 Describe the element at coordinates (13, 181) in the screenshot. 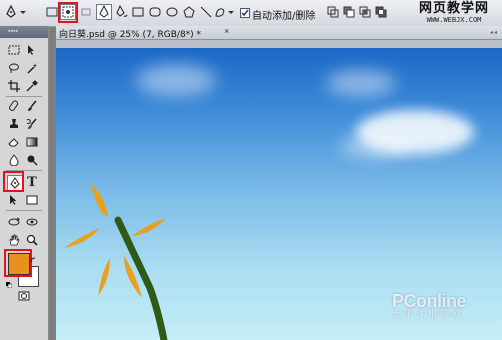

I see `pen-tool-highlight` at that location.